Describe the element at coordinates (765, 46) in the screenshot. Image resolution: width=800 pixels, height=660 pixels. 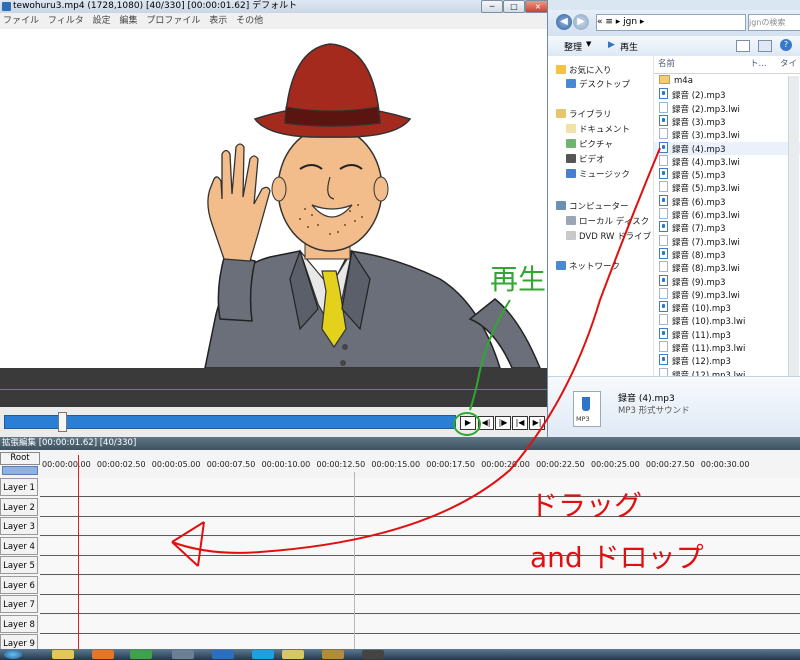
I see `preview-pane-icon` at that location.